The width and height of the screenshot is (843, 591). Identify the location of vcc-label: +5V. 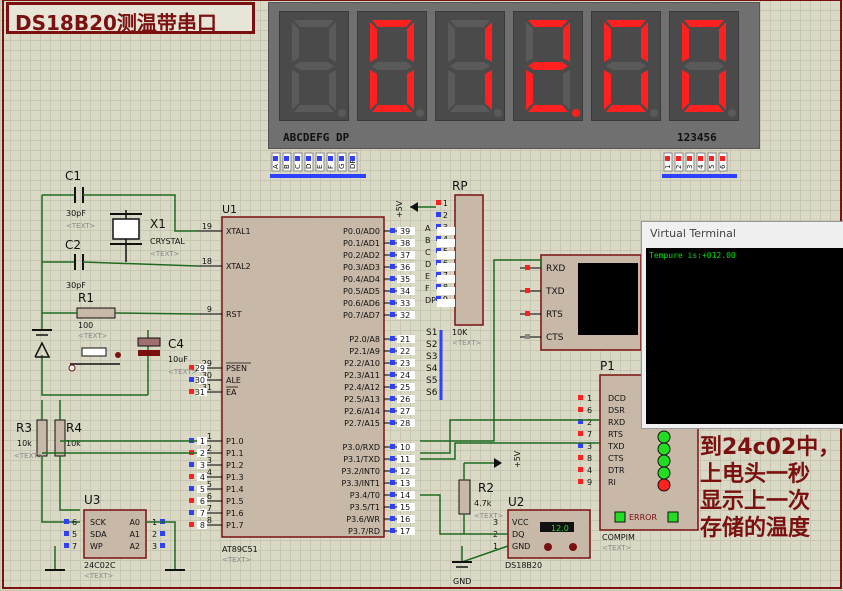
(399, 209).